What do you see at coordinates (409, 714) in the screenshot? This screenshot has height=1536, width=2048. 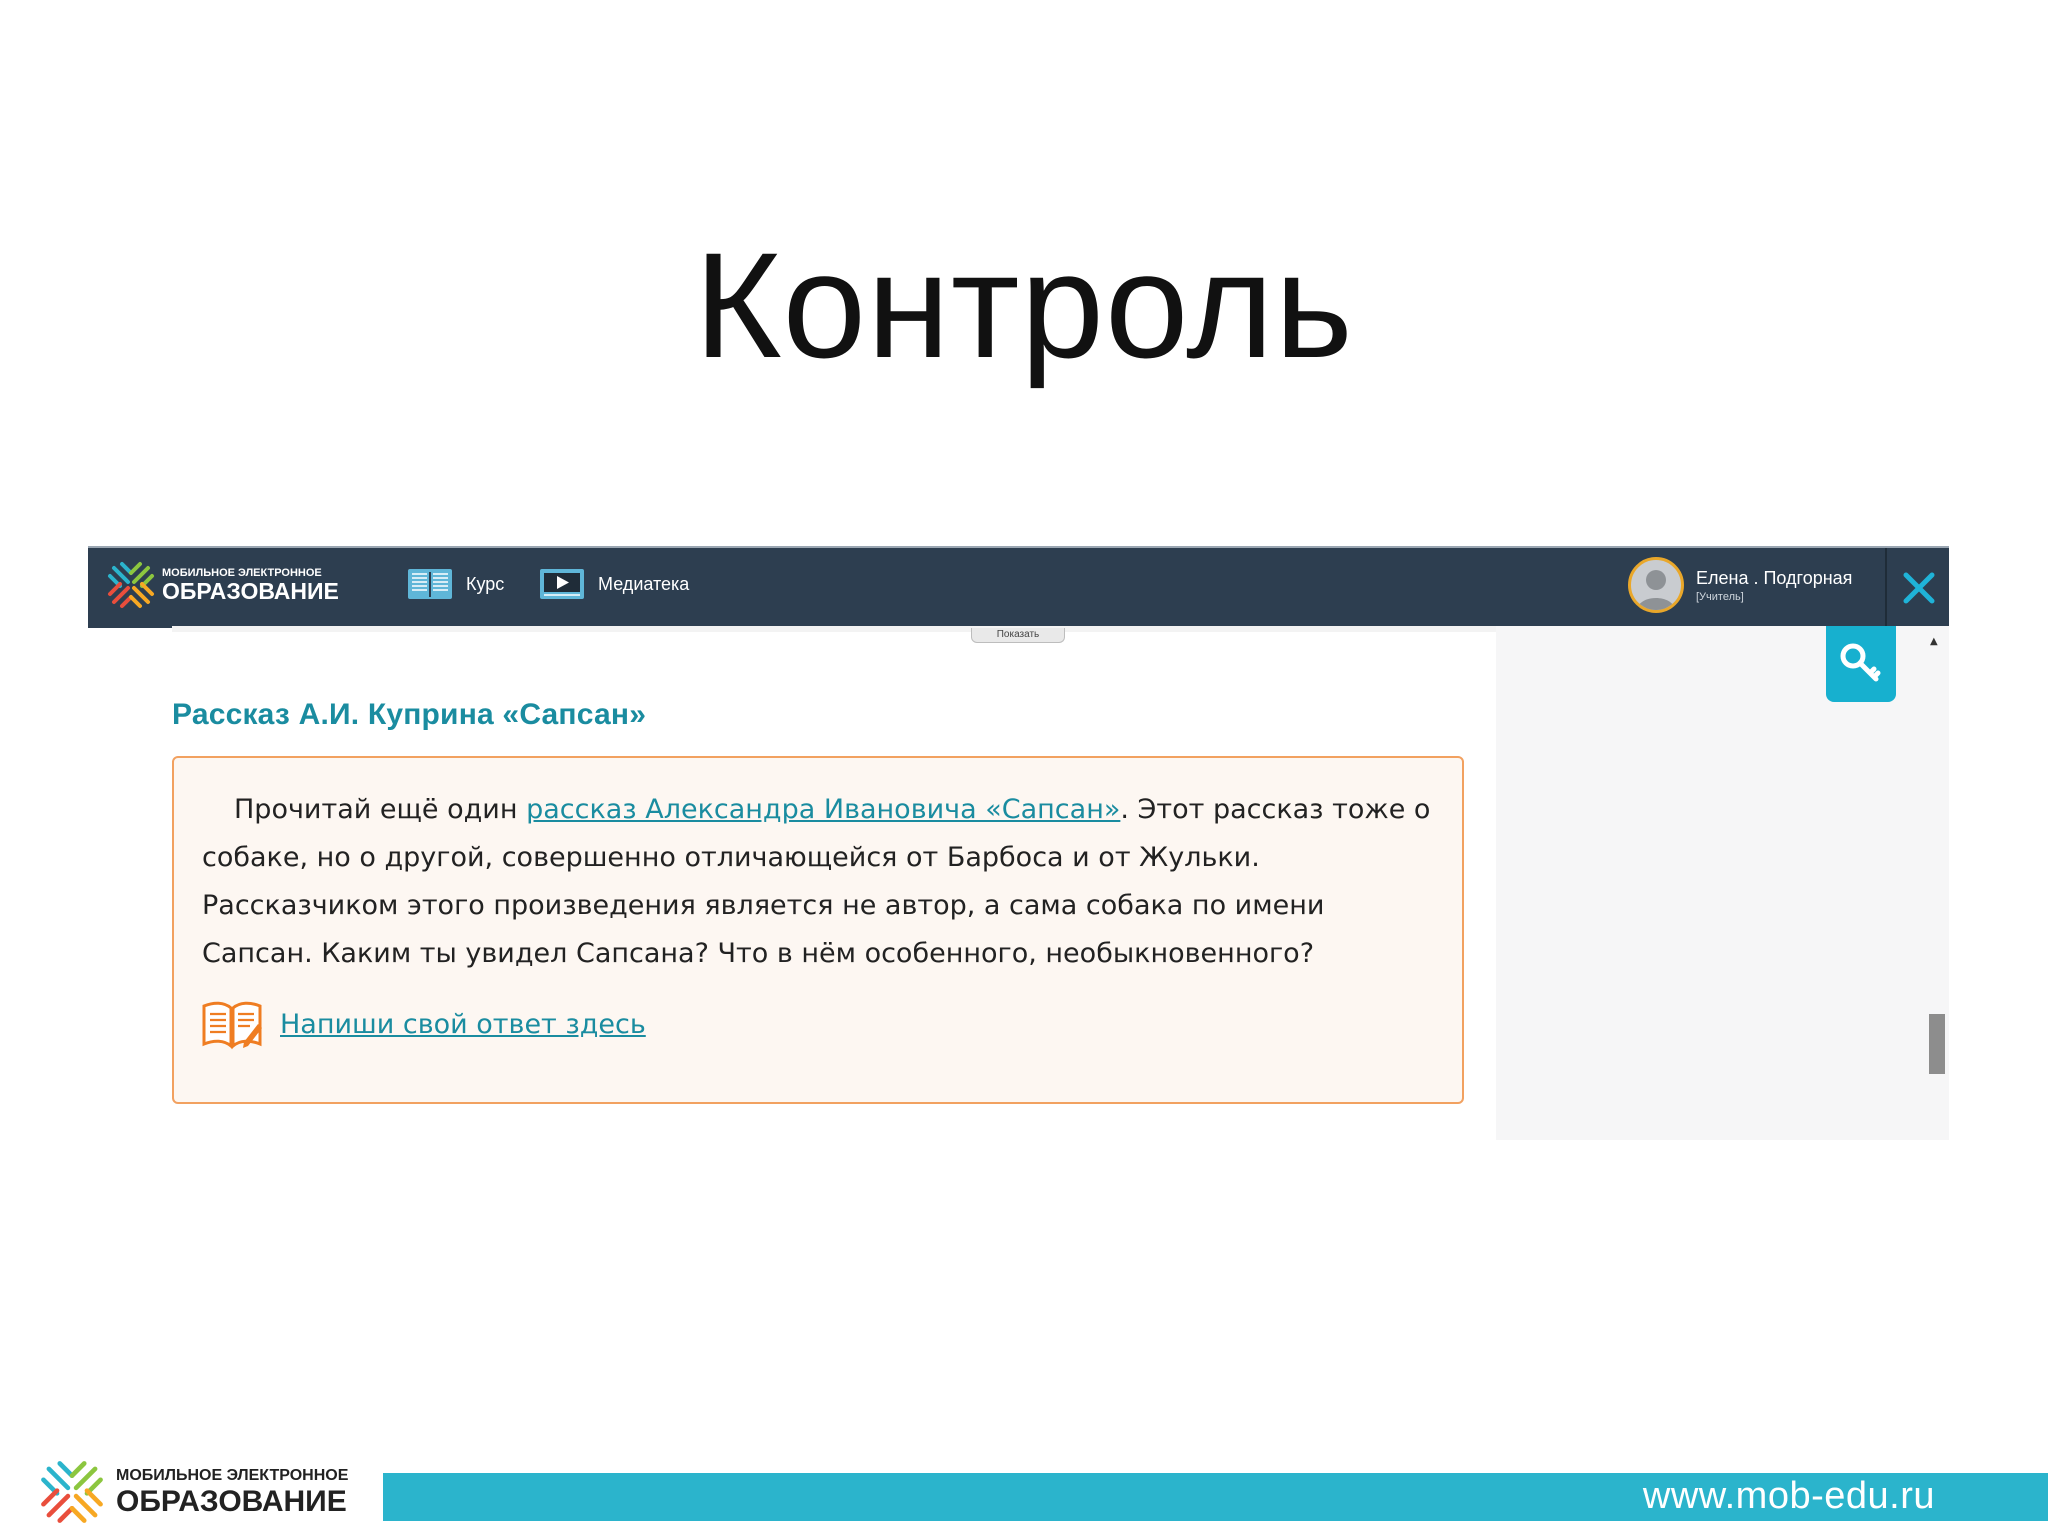 I see `section-heading: Рассказ А.И. Куприна «Сапсан»` at bounding box center [409, 714].